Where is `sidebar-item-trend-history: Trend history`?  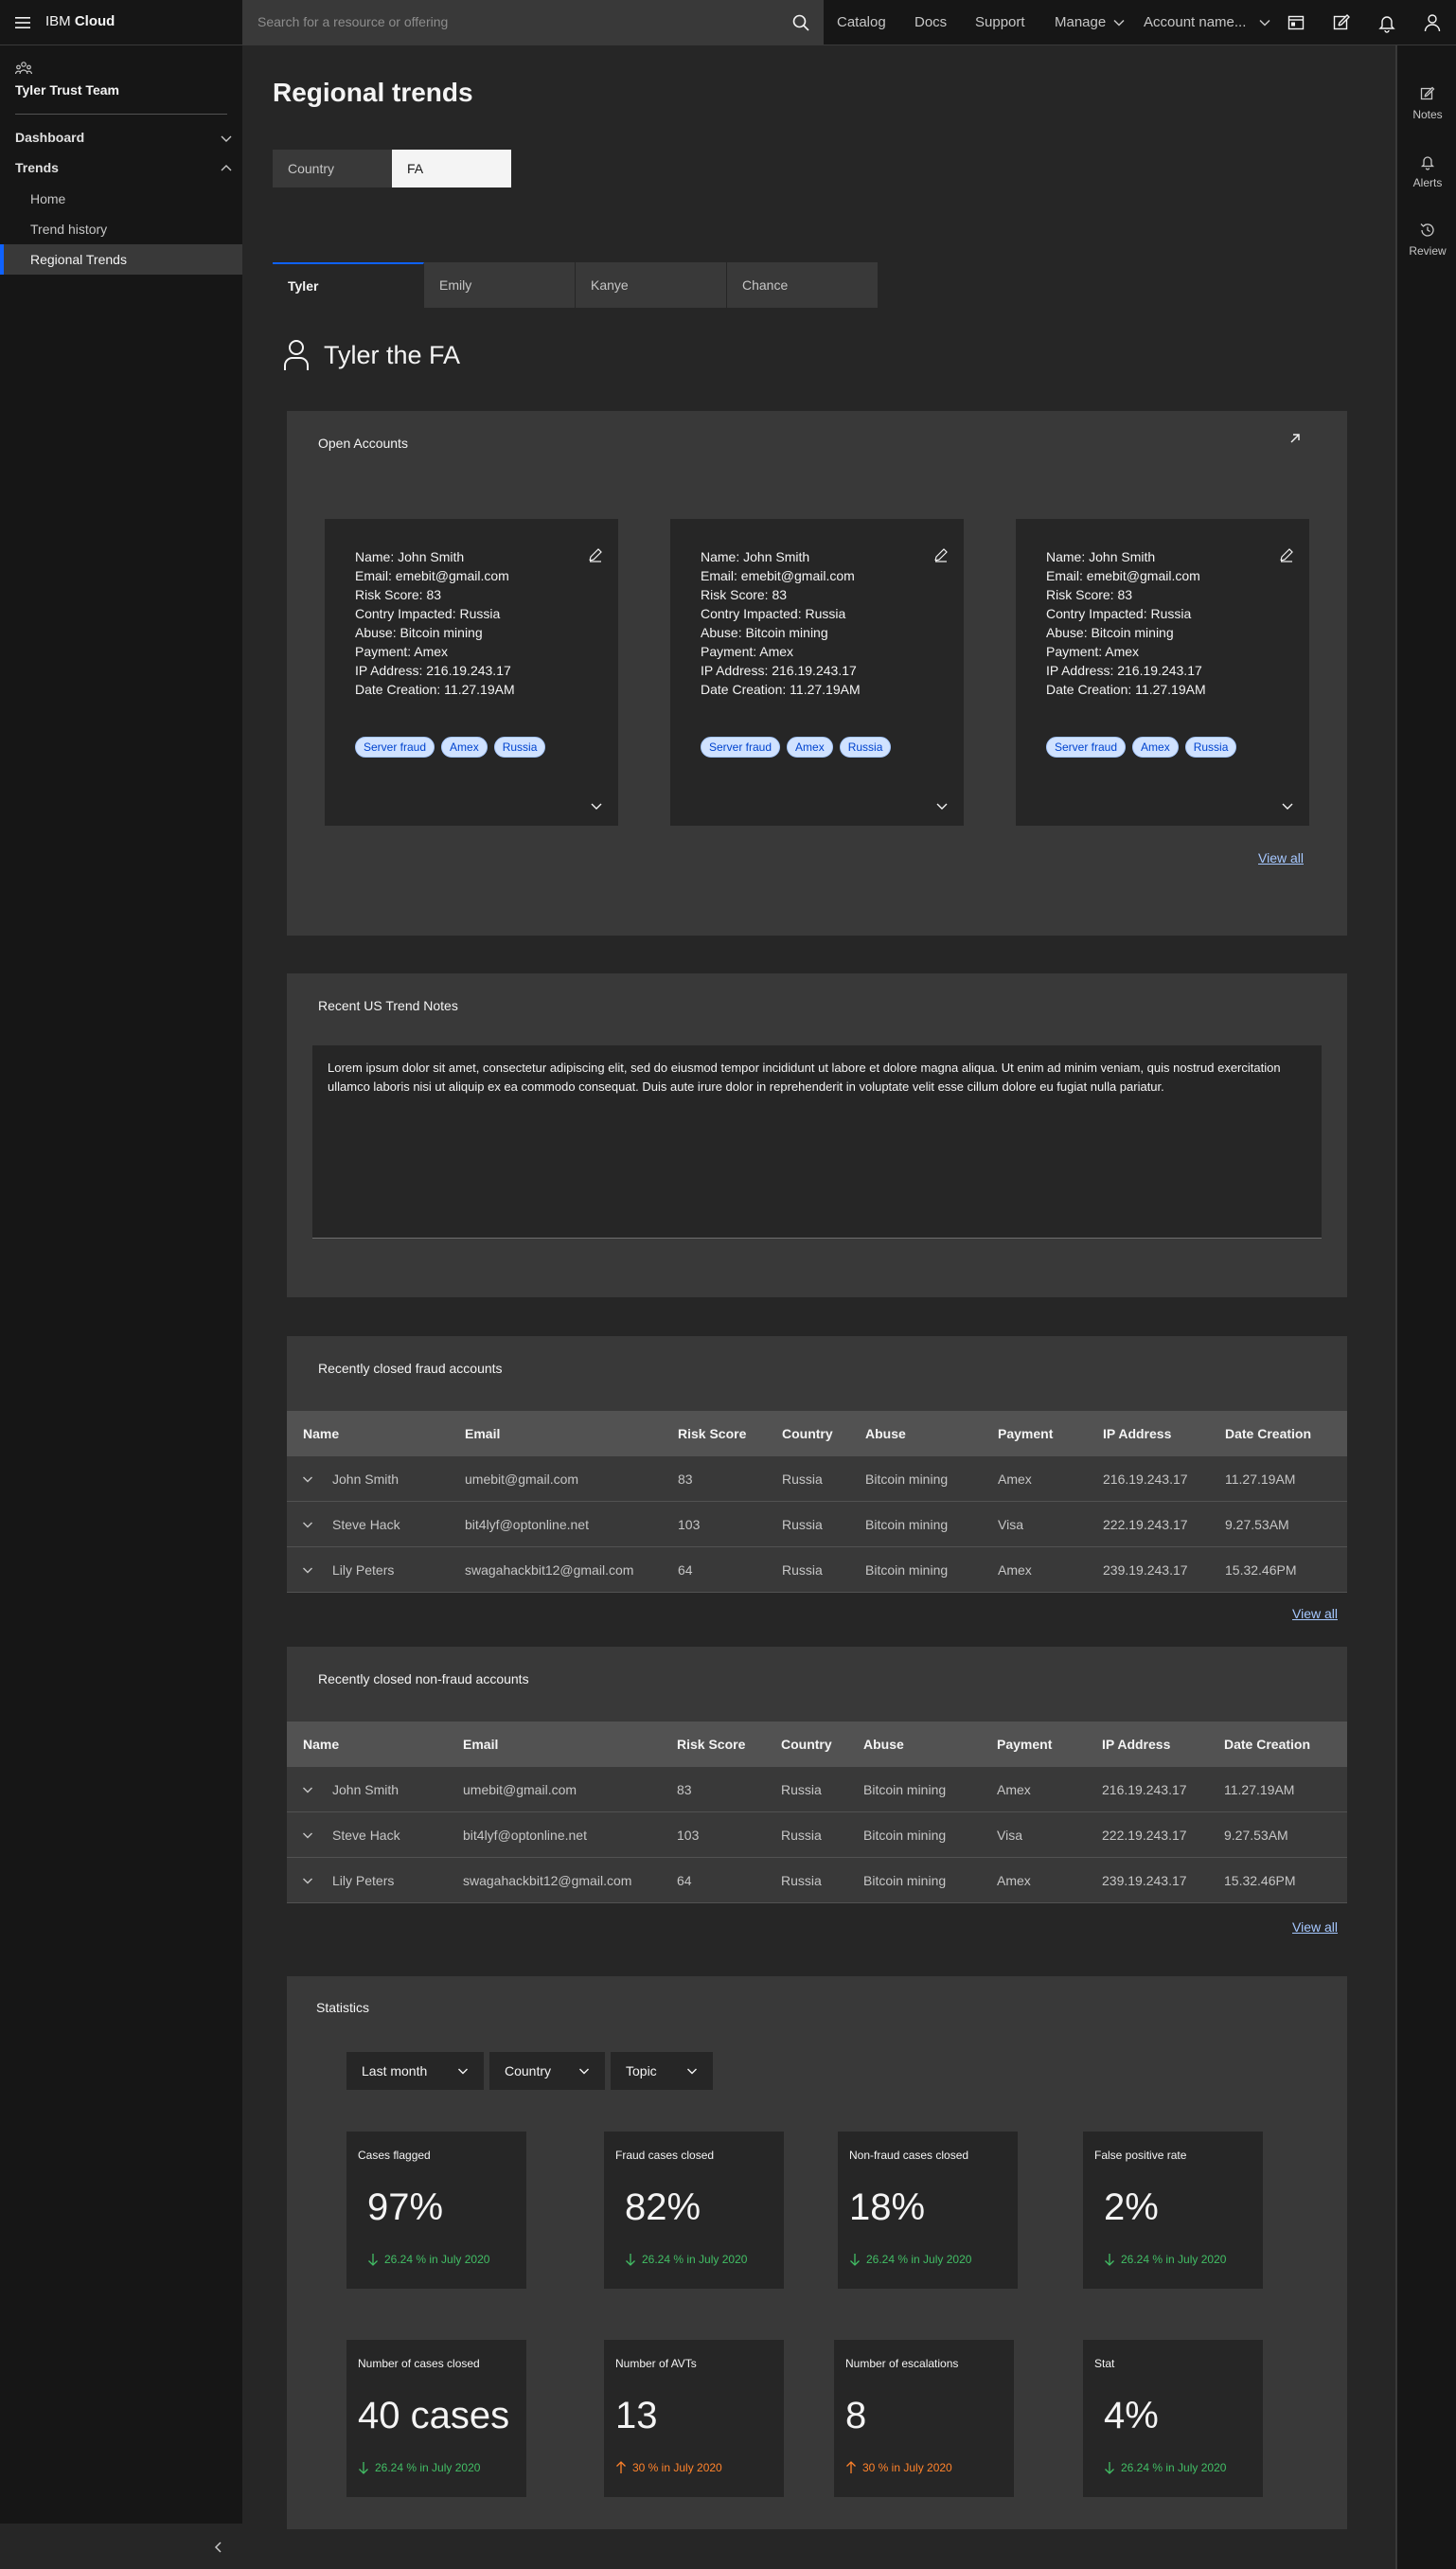 sidebar-item-trend-history: Trend history is located at coordinates (121, 229).